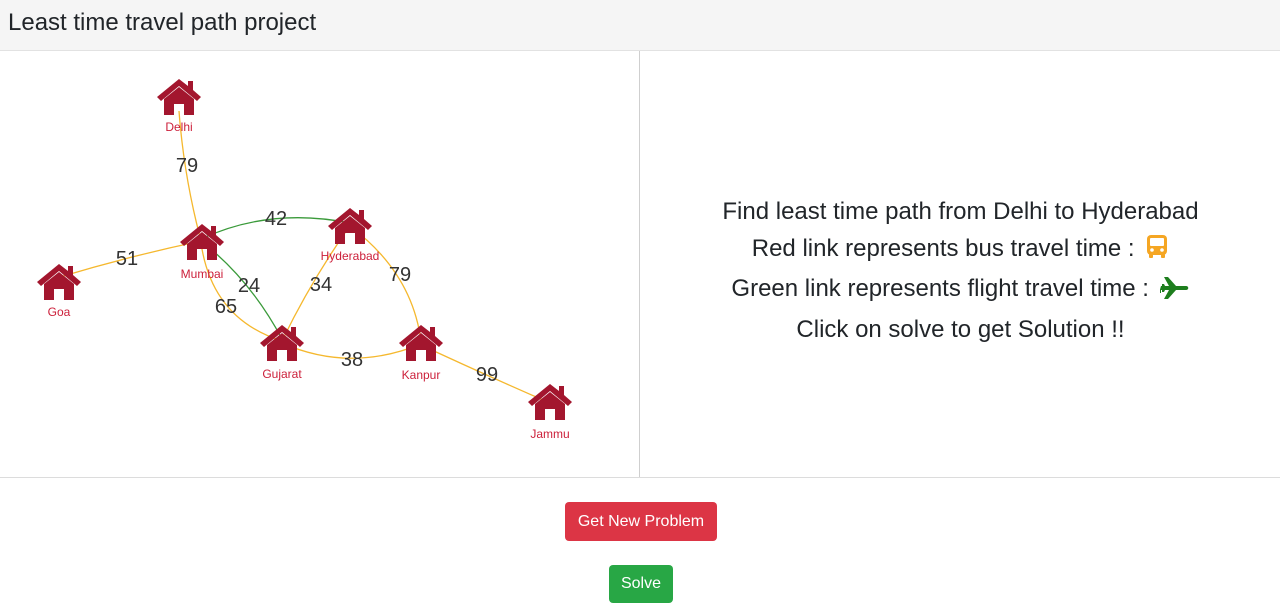 The image size is (1280, 603). I want to click on solve-hint: Click on solve to get Solution !!, so click(960, 330).